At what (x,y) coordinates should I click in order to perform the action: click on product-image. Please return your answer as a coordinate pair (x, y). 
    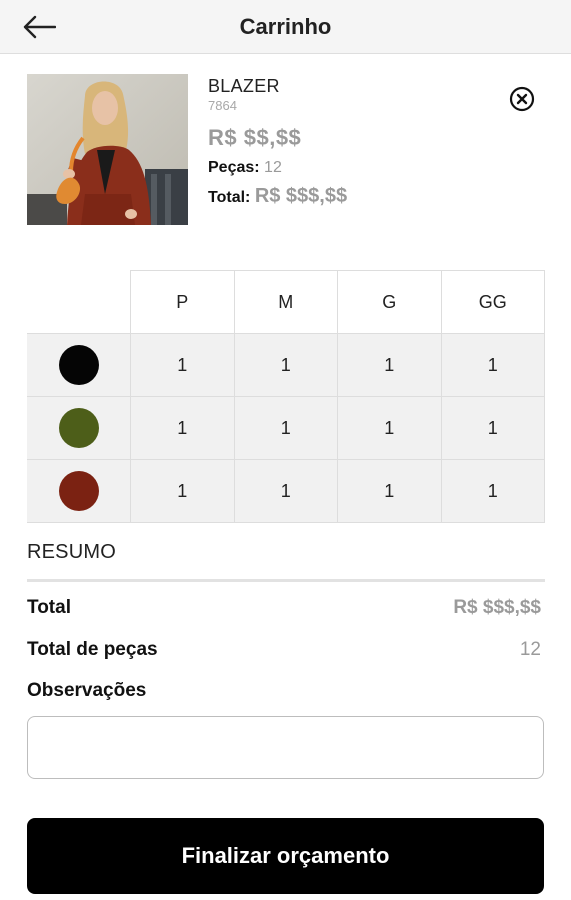
    Looking at the image, I should click on (107, 149).